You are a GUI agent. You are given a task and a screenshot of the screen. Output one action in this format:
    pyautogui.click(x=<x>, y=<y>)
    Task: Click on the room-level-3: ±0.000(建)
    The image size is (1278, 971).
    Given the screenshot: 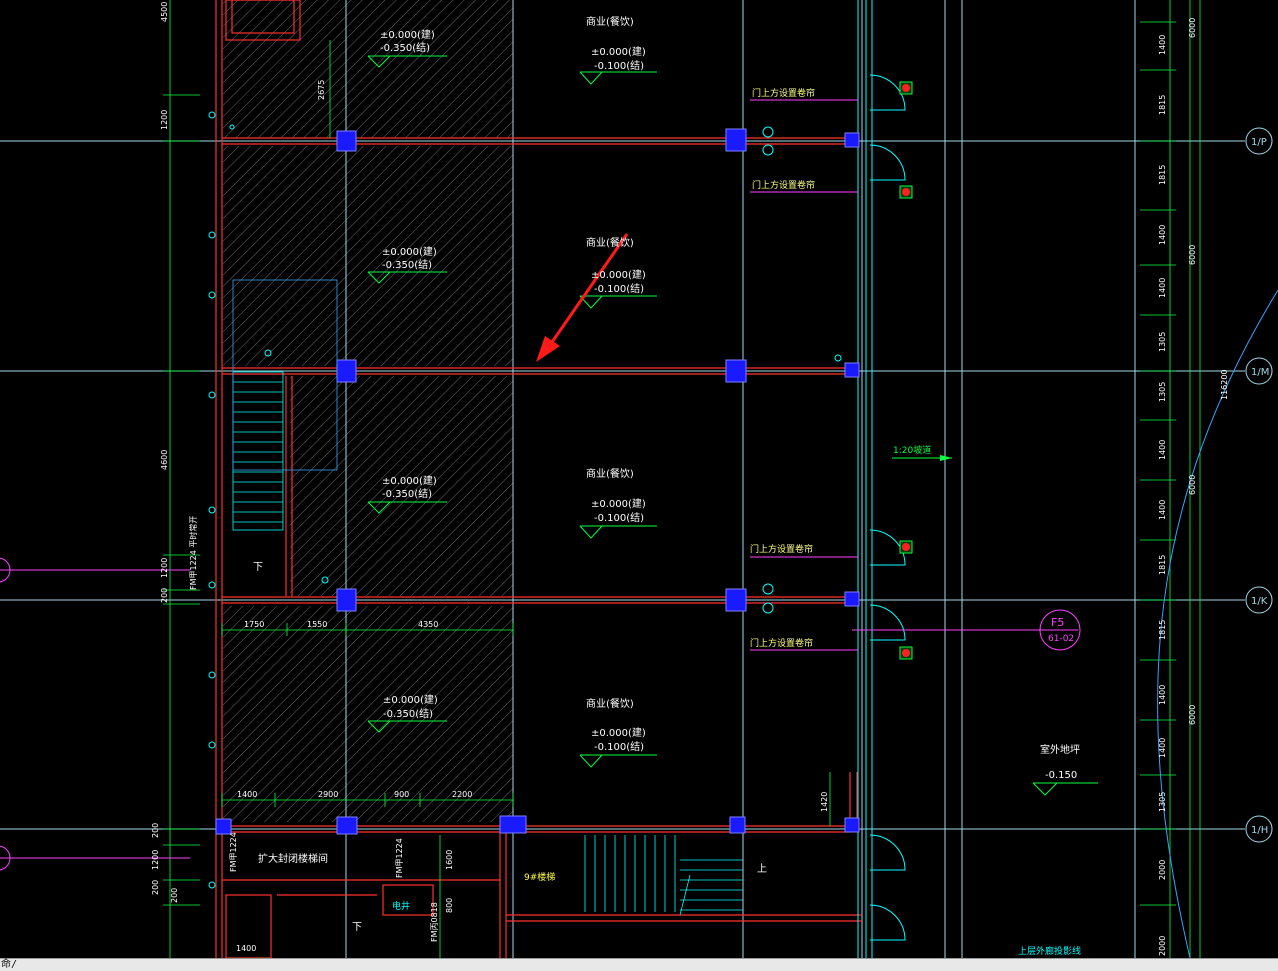 What is the action you would take?
    pyautogui.click(x=618, y=503)
    